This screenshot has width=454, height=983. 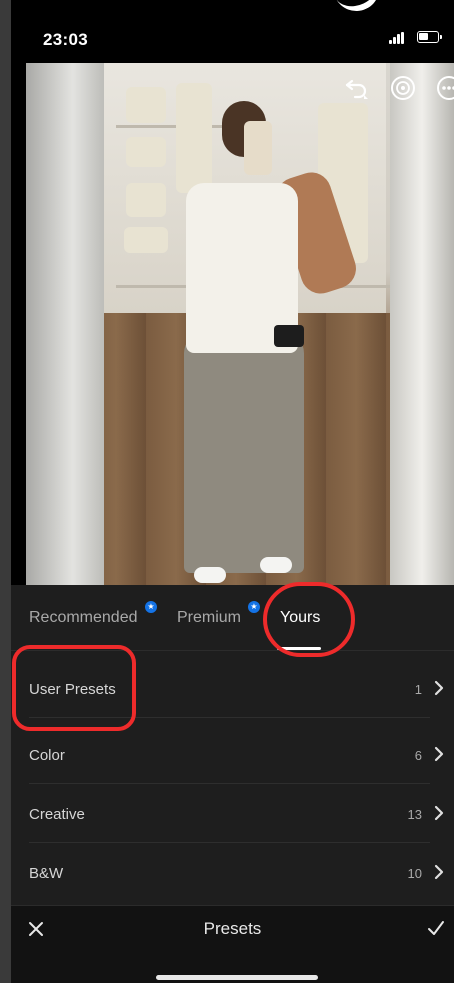 I want to click on home-indicator, so click(x=237, y=977).